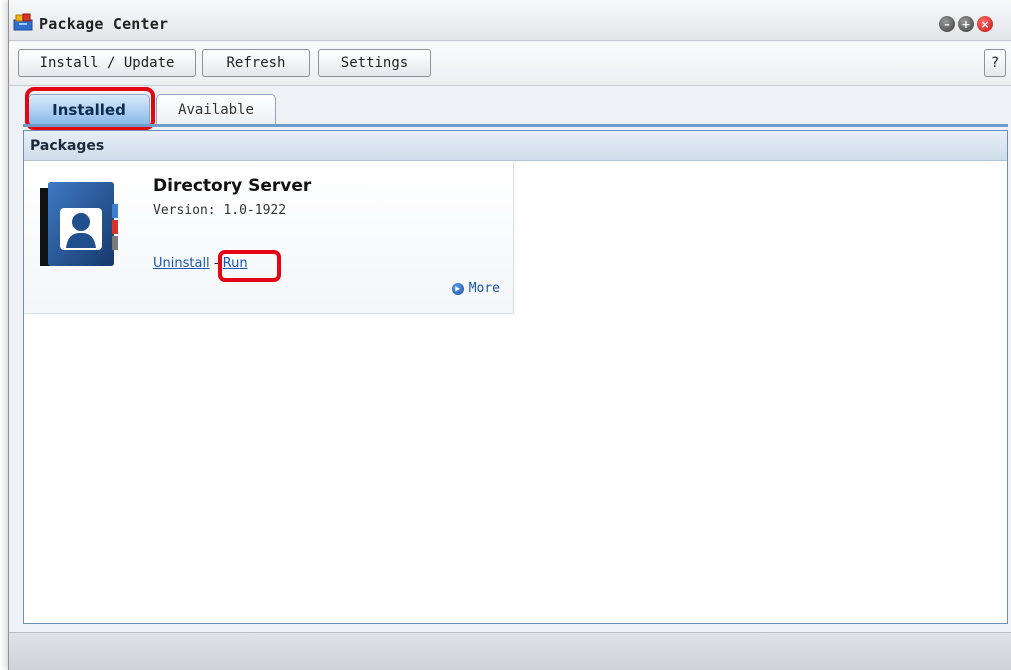 The width and height of the screenshot is (1011, 670). I want to click on package-center-icon, so click(23, 22).